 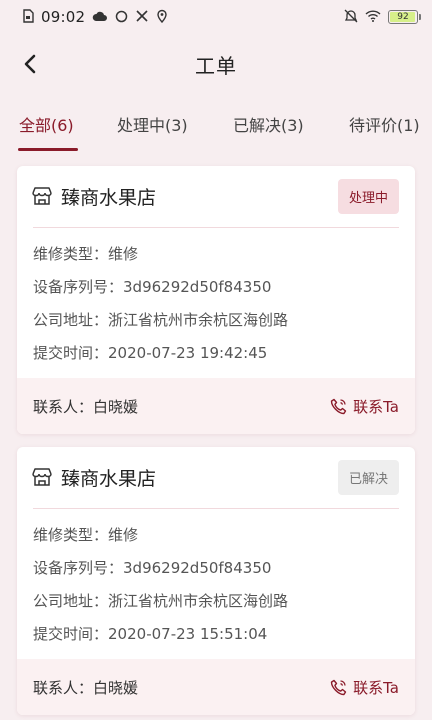 What do you see at coordinates (268, 126) in the screenshot?
I see `tab-resolved: 已解决(3)` at bounding box center [268, 126].